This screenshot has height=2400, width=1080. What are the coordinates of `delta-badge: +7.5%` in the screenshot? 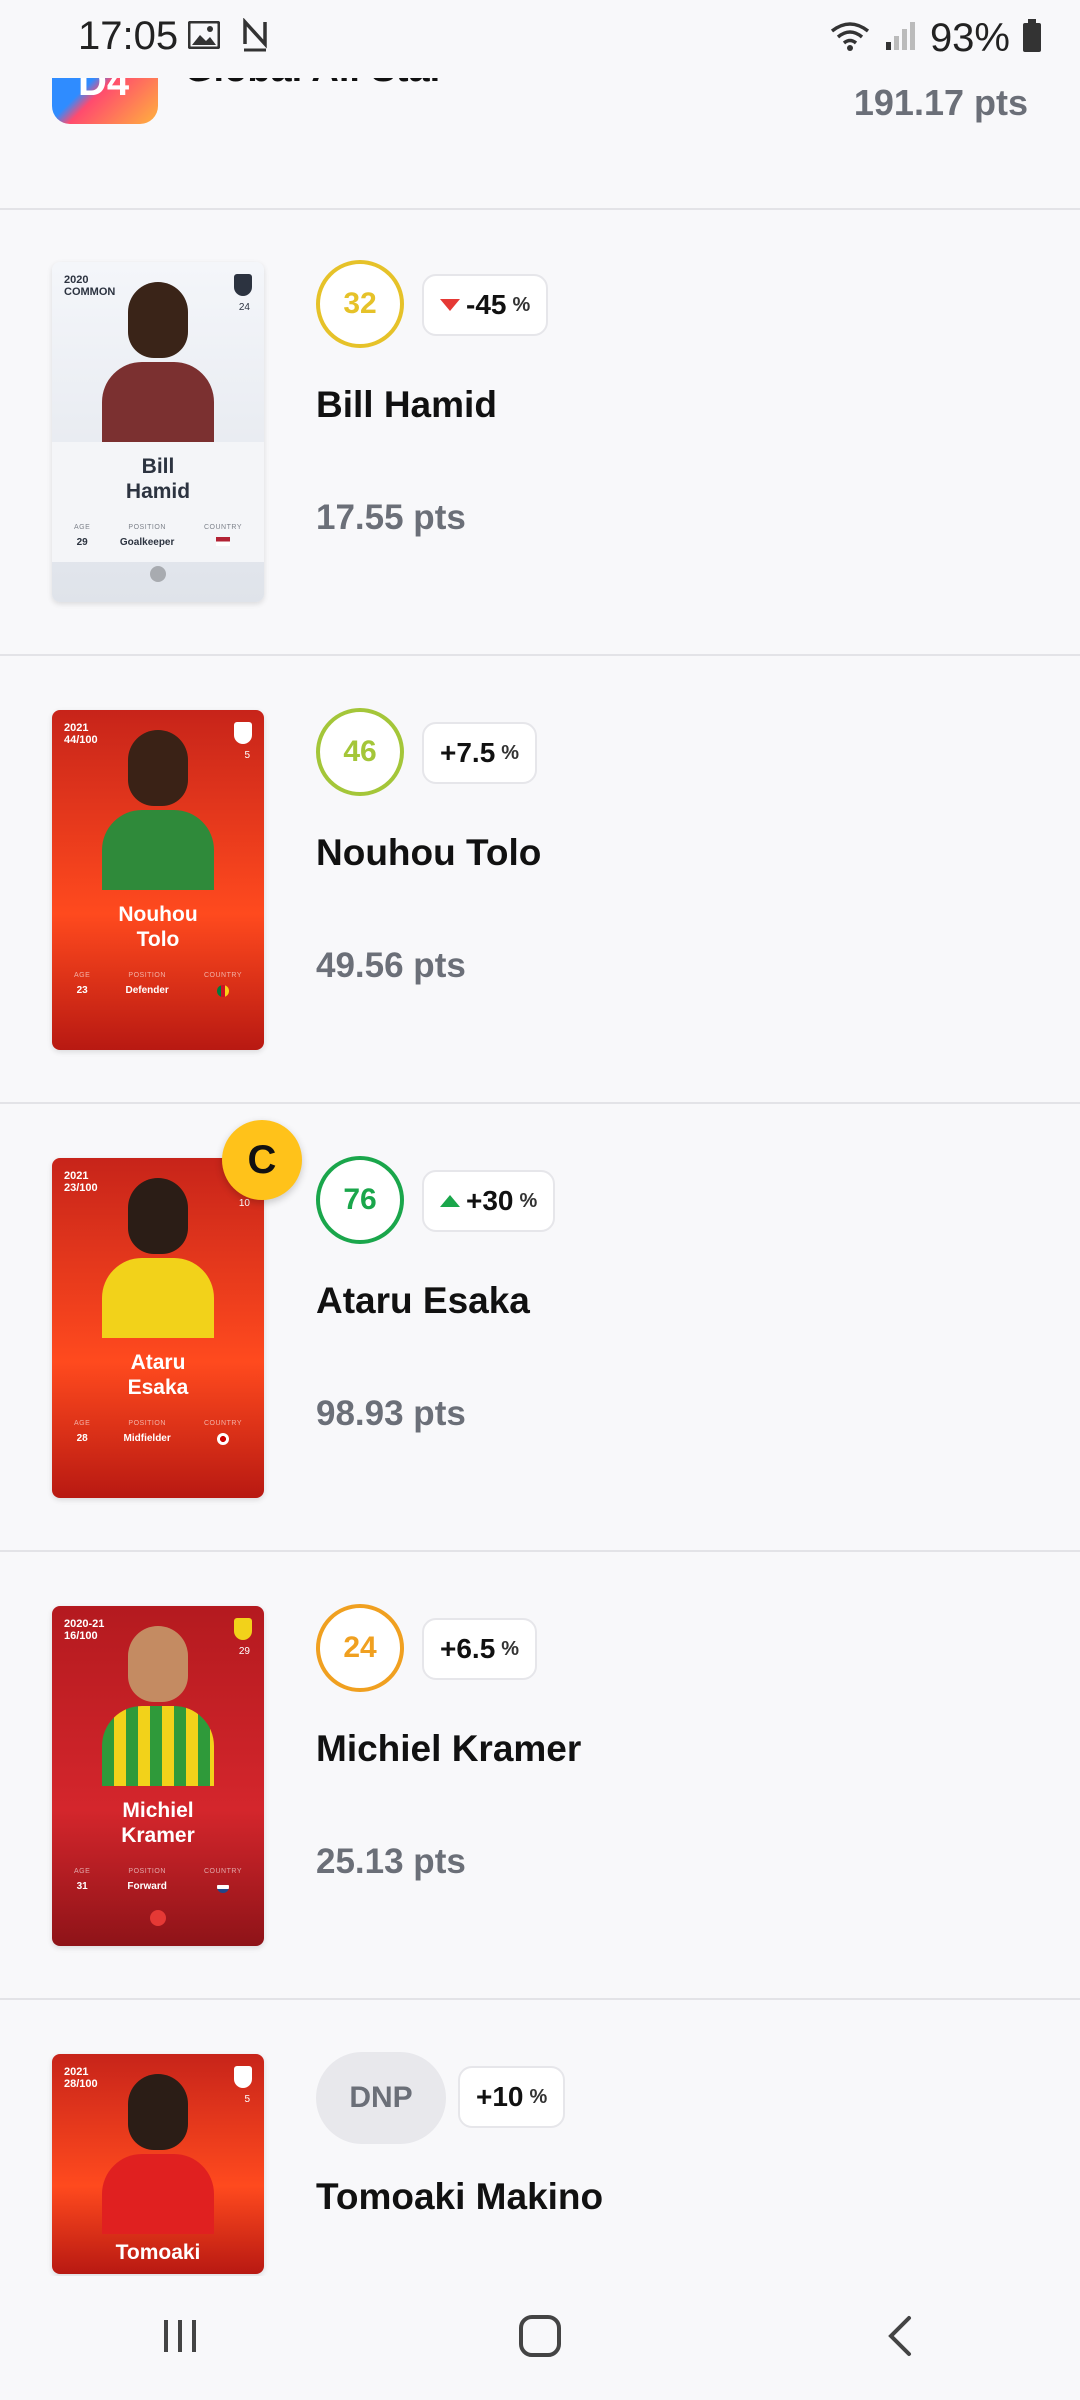 It's located at (480, 753).